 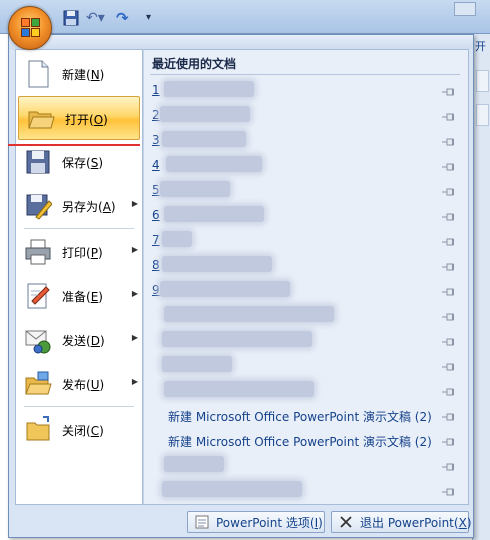 I want to click on menu-item-send: 发送(D) ▶, so click(x=79, y=340).